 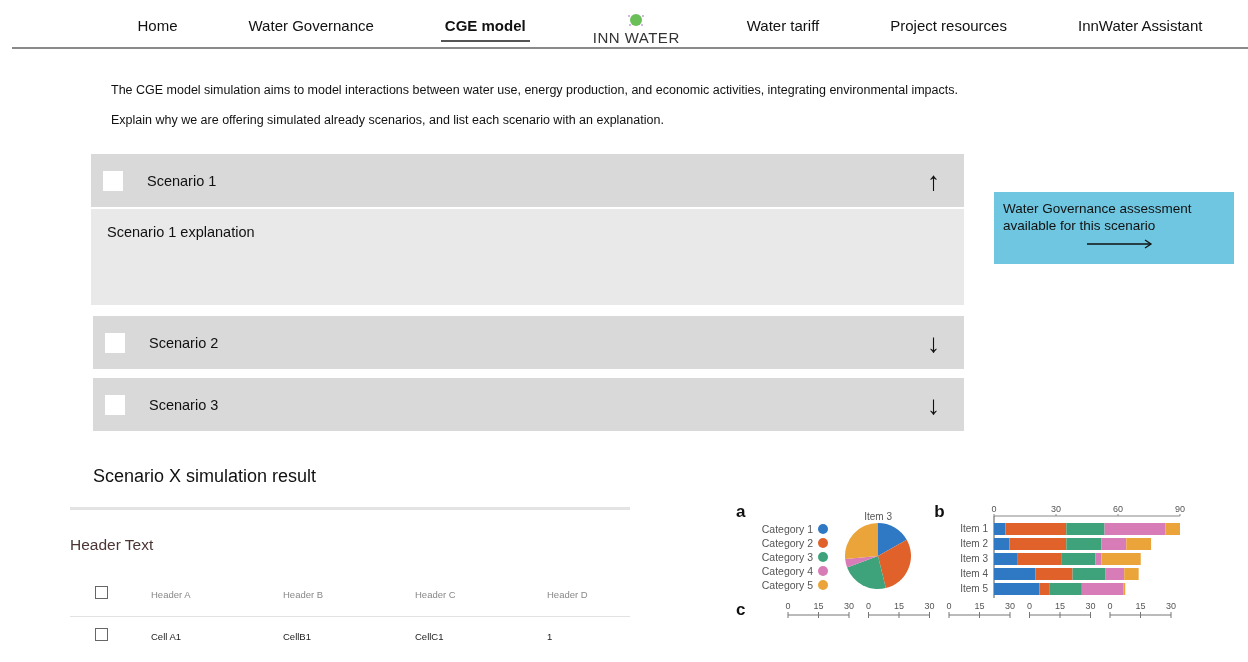 I want to click on table-cell-text: CellB1, so click(x=297, y=636).